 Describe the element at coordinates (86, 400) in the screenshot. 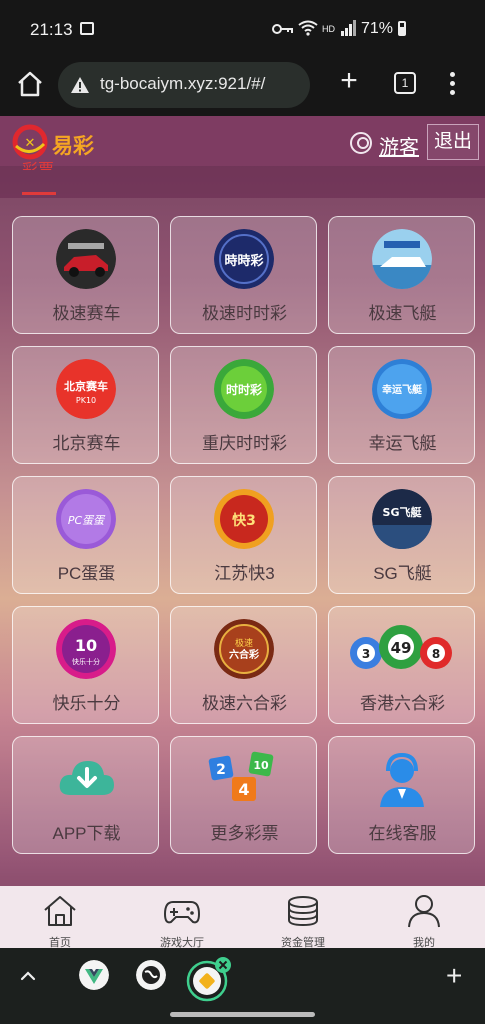

I see `icon-subtext: PK10` at that location.